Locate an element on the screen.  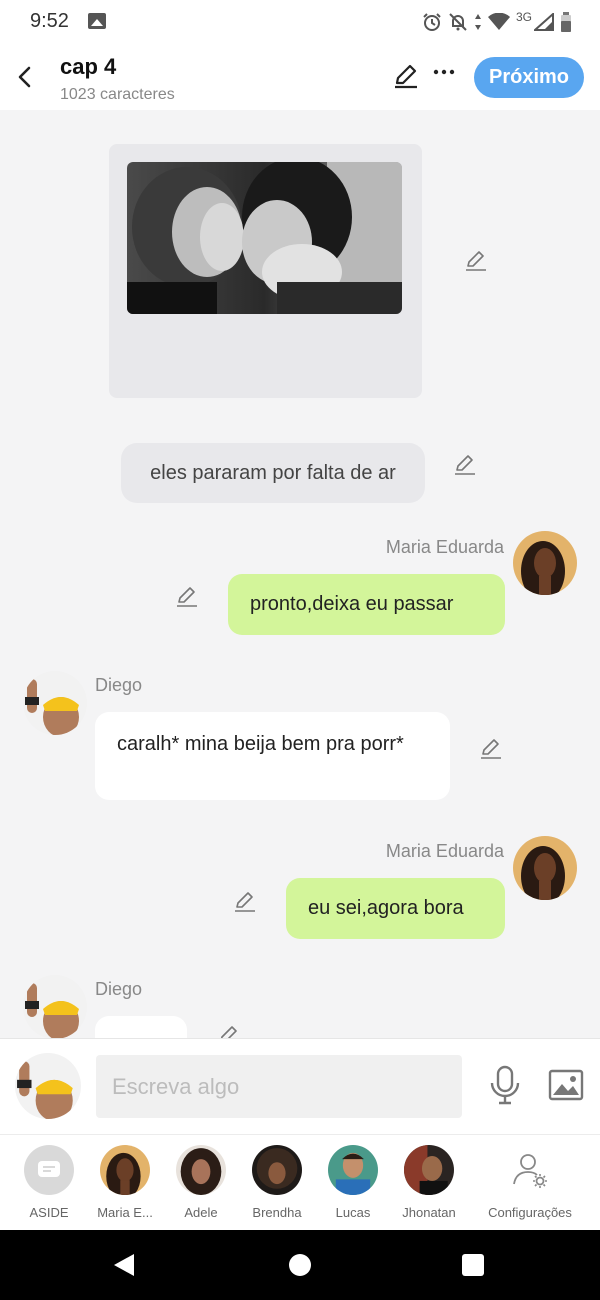
pencil-icon is located at coordinates (406, 76).